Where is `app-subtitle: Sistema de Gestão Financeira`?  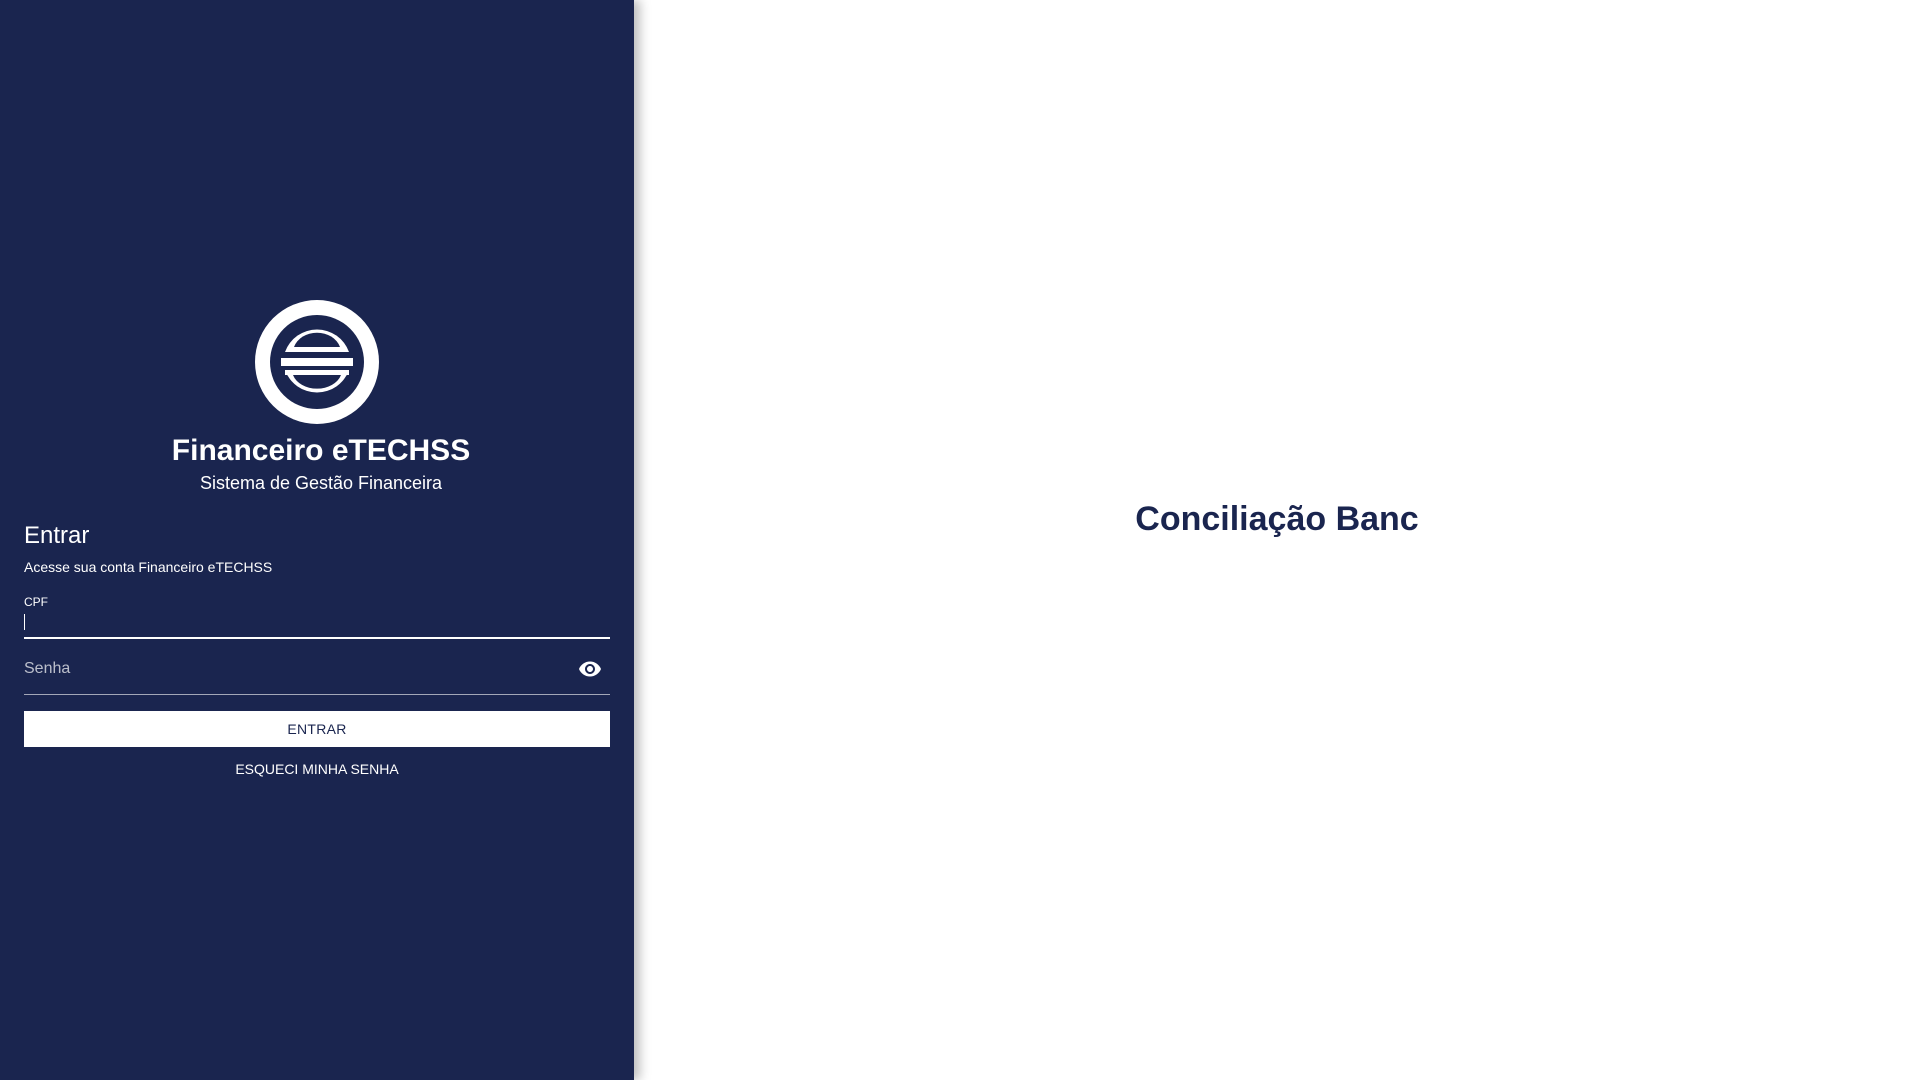 app-subtitle: Sistema de Gestão Financeira is located at coordinates (321, 483).